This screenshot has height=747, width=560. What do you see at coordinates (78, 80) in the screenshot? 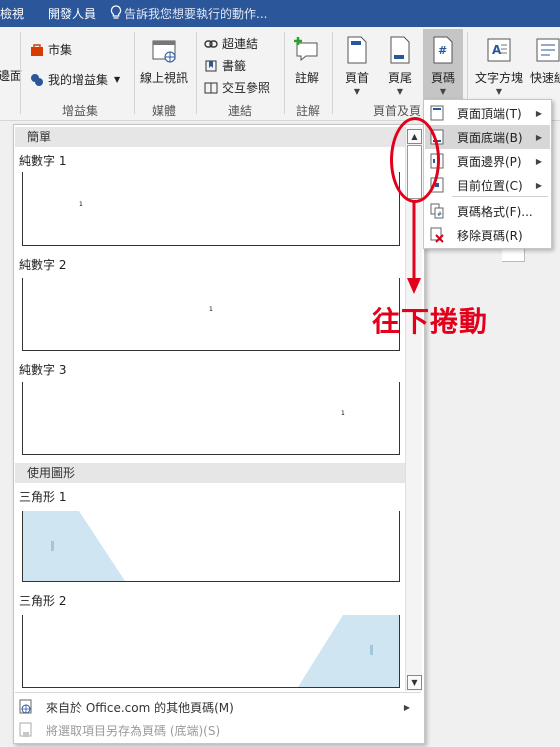
I see `my-addins-label: 我的增益集` at bounding box center [78, 80].